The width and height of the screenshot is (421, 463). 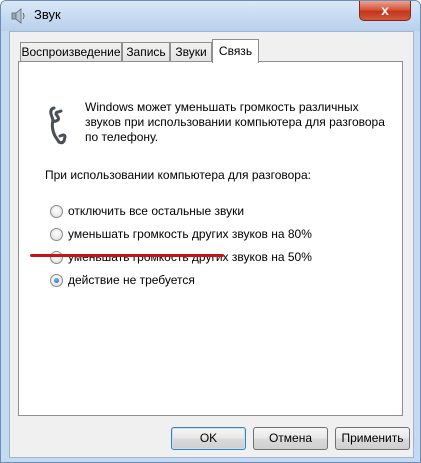 I want to click on title-bar: Звук x, so click(x=210, y=16).